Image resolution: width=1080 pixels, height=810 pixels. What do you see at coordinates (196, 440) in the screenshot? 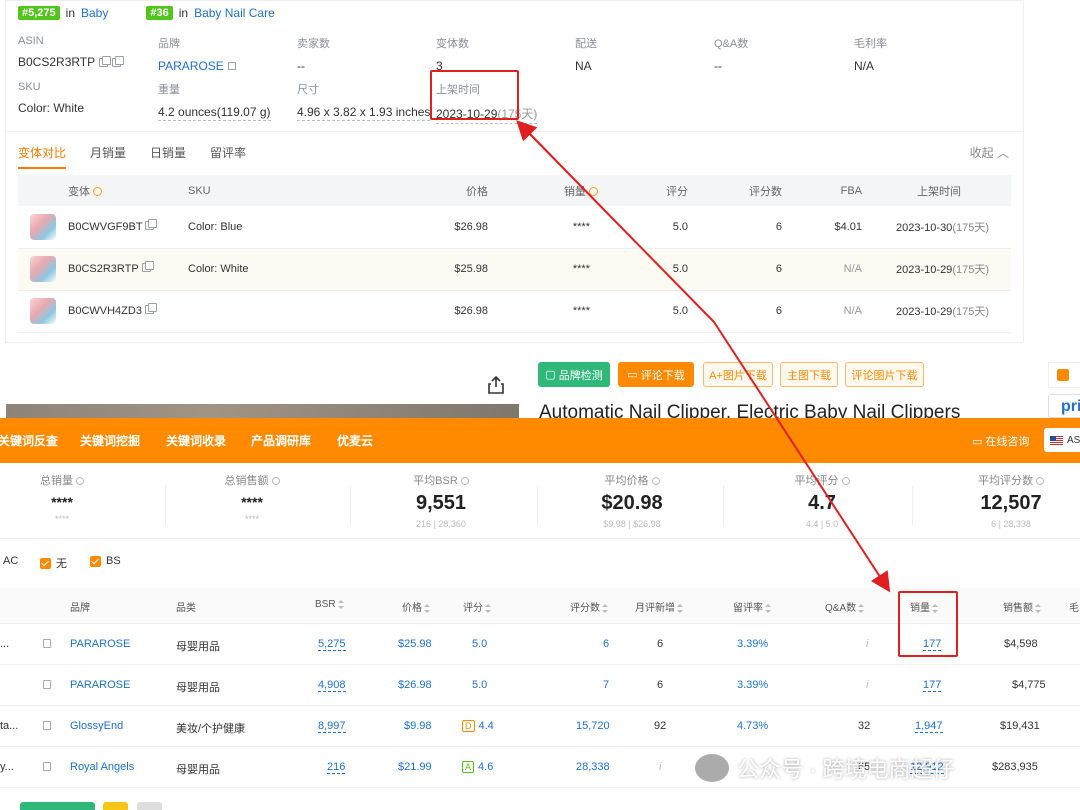
I see `nav-keyword-index: 关键词收录` at bounding box center [196, 440].